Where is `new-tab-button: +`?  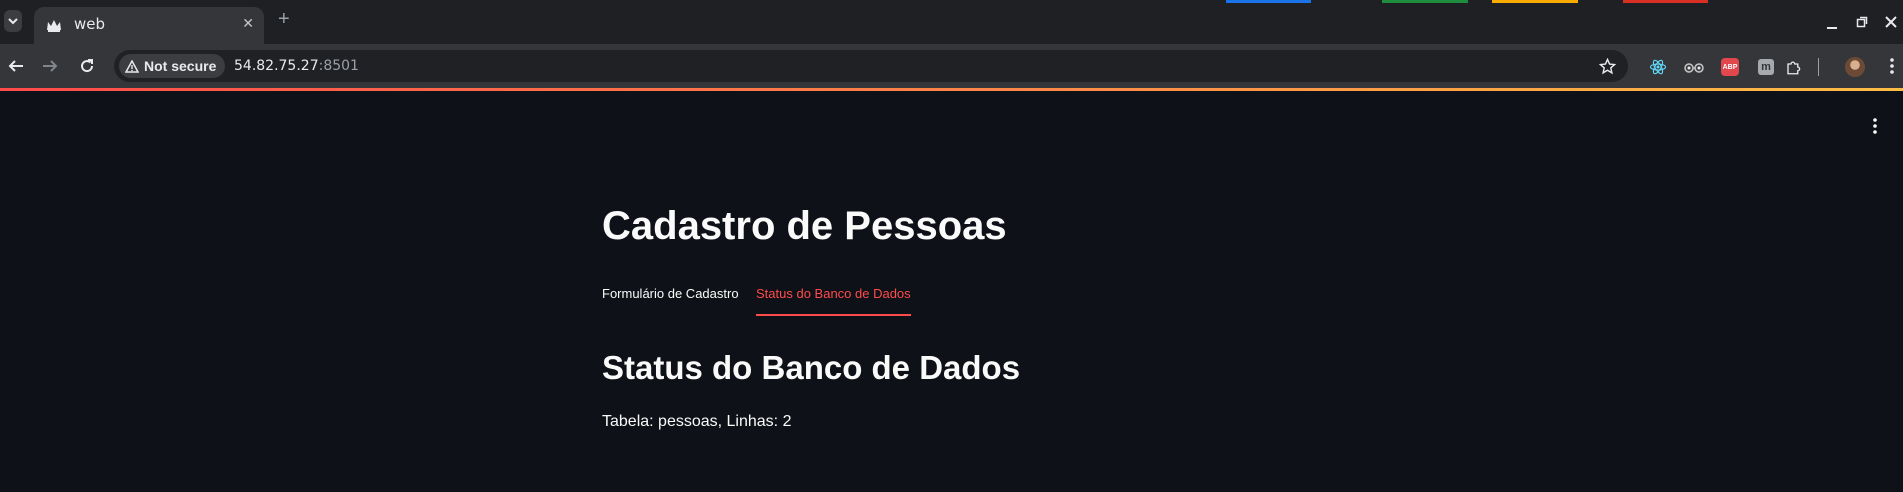 new-tab-button: + is located at coordinates (284, 19).